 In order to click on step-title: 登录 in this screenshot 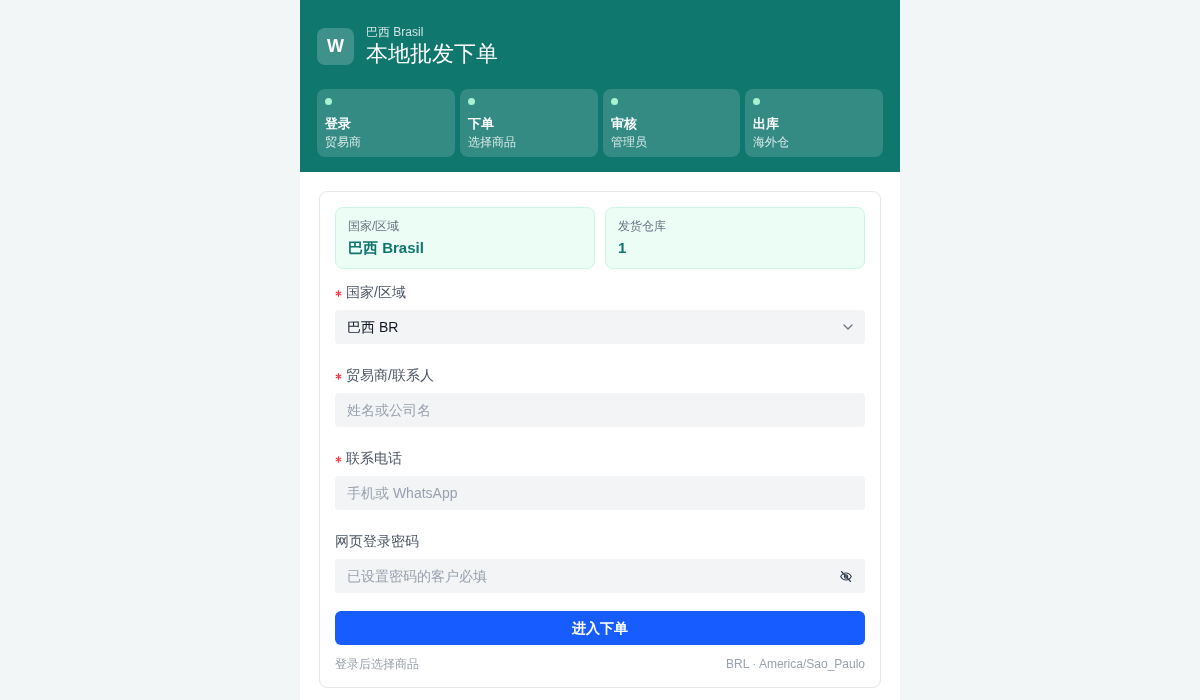, I will do `click(338, 124)`.